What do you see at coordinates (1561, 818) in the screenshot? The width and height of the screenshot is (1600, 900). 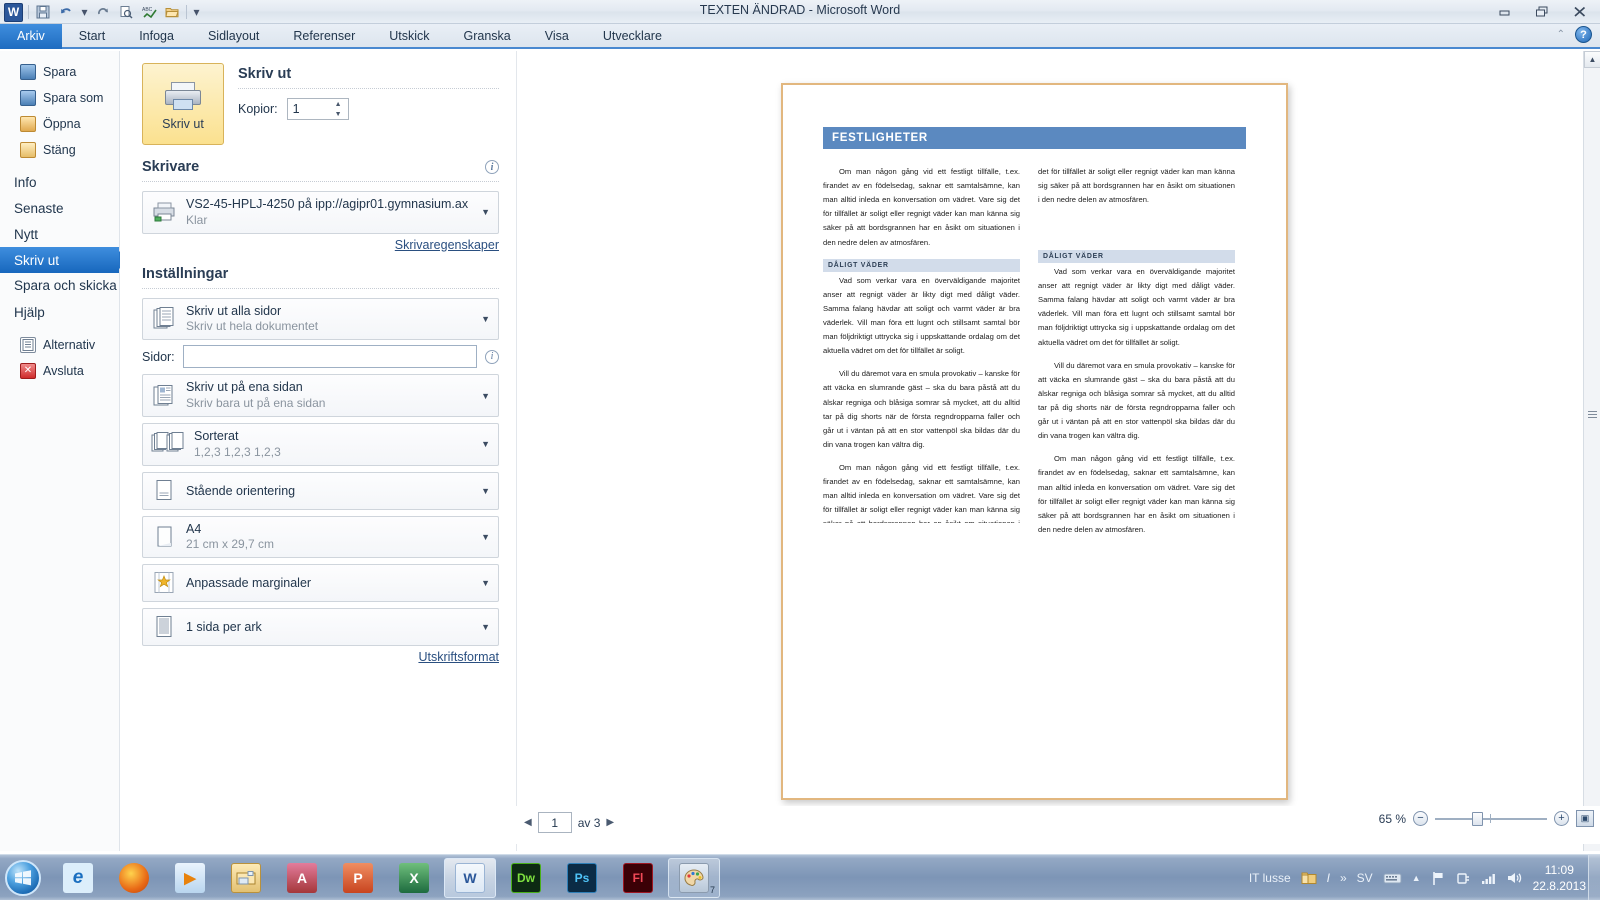 I see `zoom-in-button: +` at bounding box center [1561, 818].